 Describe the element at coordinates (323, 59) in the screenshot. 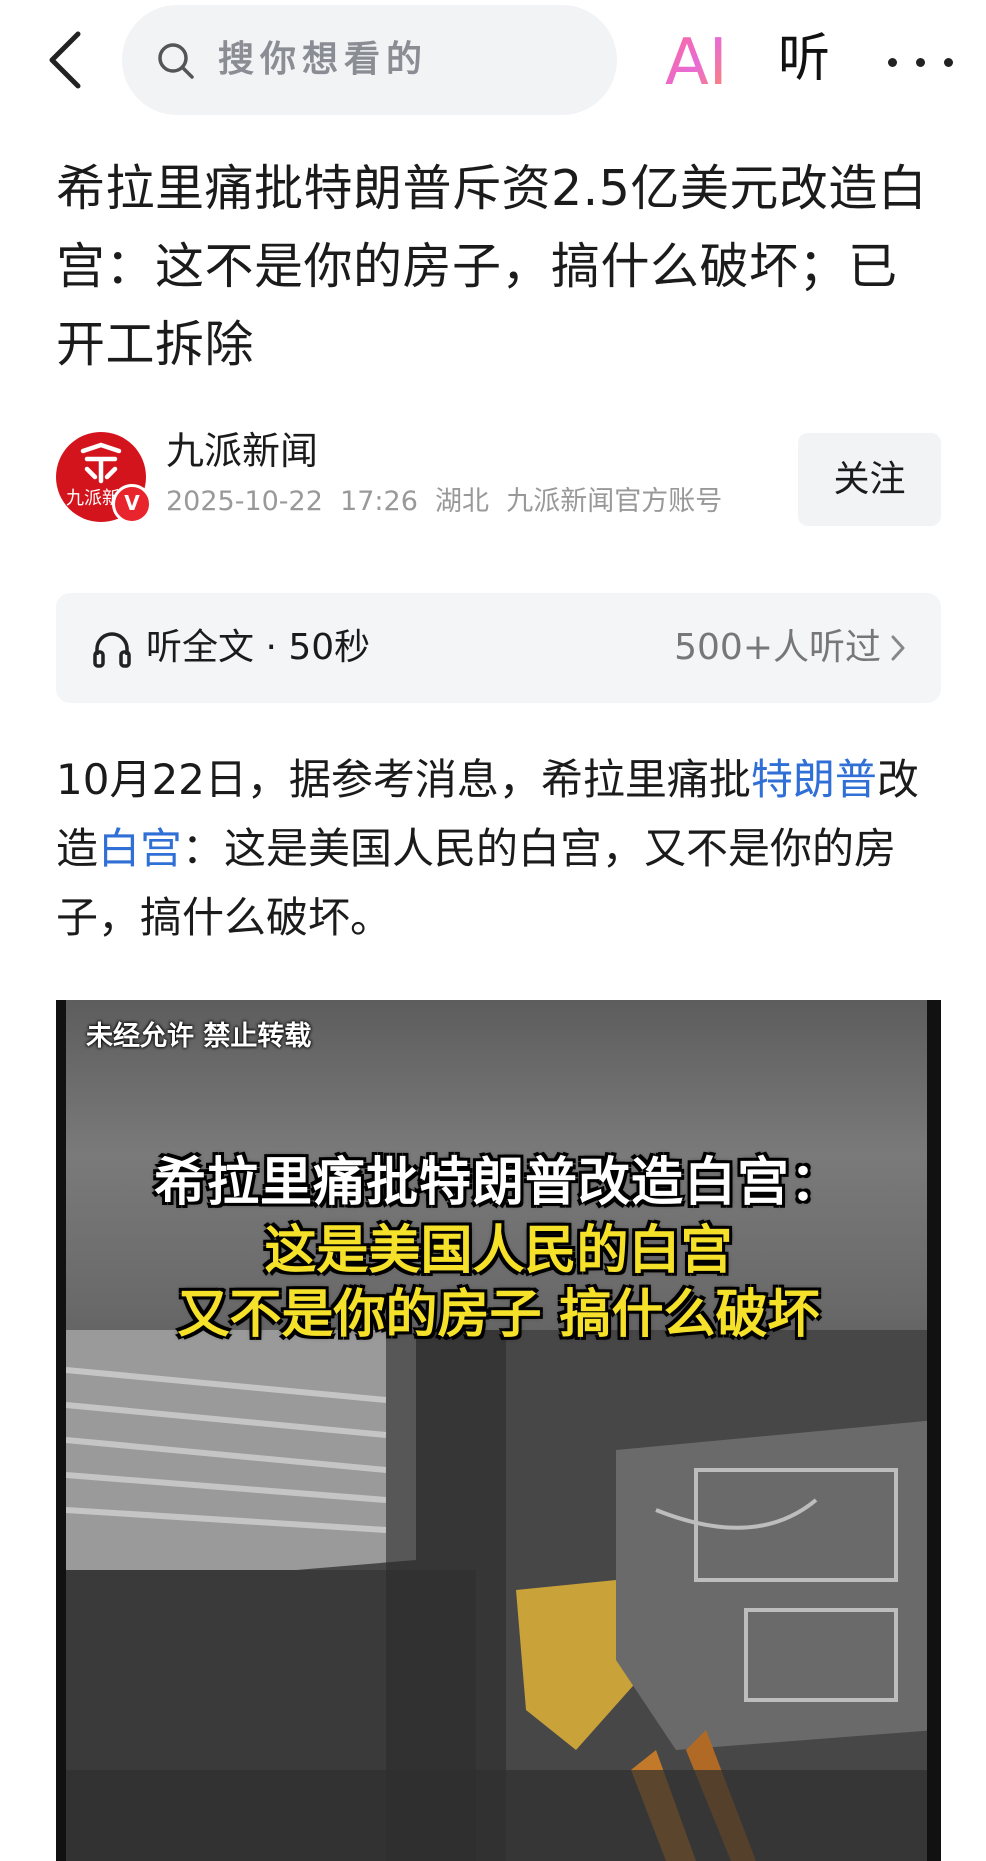

I see `search-placeholder: 搜你想看的` at that location.